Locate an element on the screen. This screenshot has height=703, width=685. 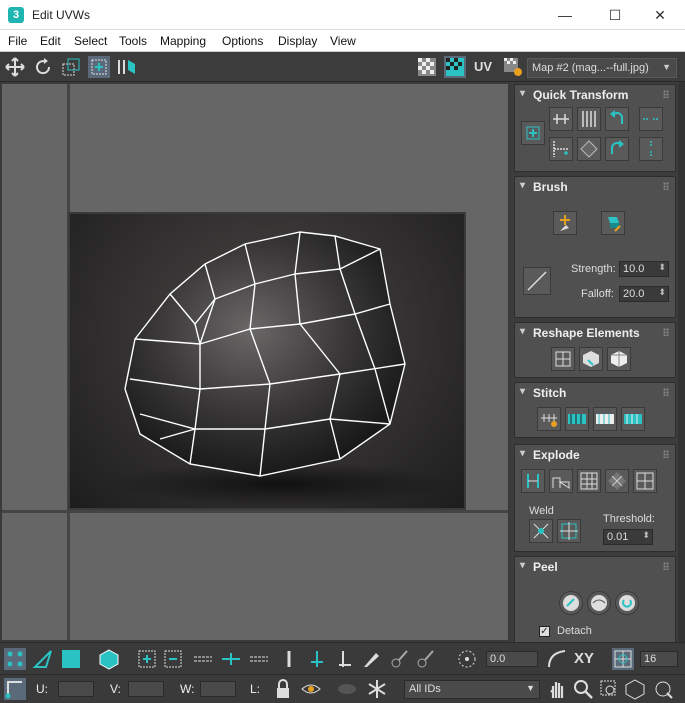
checker-map-icon is located at coordinates (427, 67).